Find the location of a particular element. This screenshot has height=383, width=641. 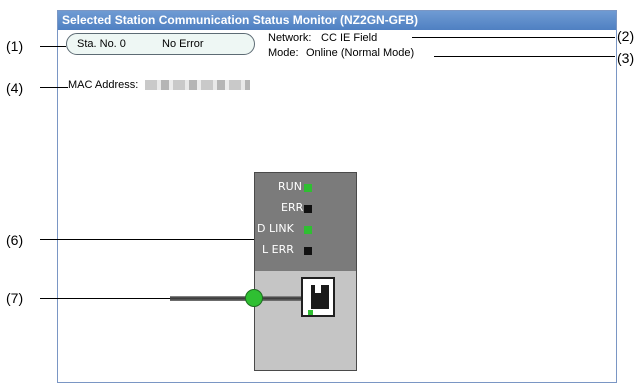

run-led-icon is located at coordinates (308, 188).